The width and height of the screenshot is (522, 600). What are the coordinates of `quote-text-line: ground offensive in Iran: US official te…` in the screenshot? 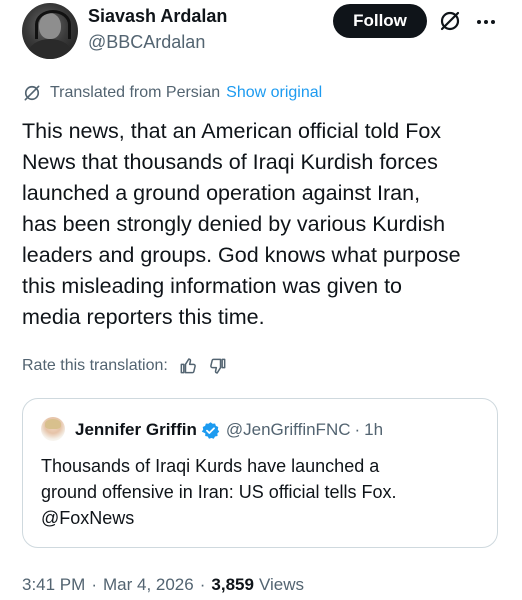 It's located at (219, 492).